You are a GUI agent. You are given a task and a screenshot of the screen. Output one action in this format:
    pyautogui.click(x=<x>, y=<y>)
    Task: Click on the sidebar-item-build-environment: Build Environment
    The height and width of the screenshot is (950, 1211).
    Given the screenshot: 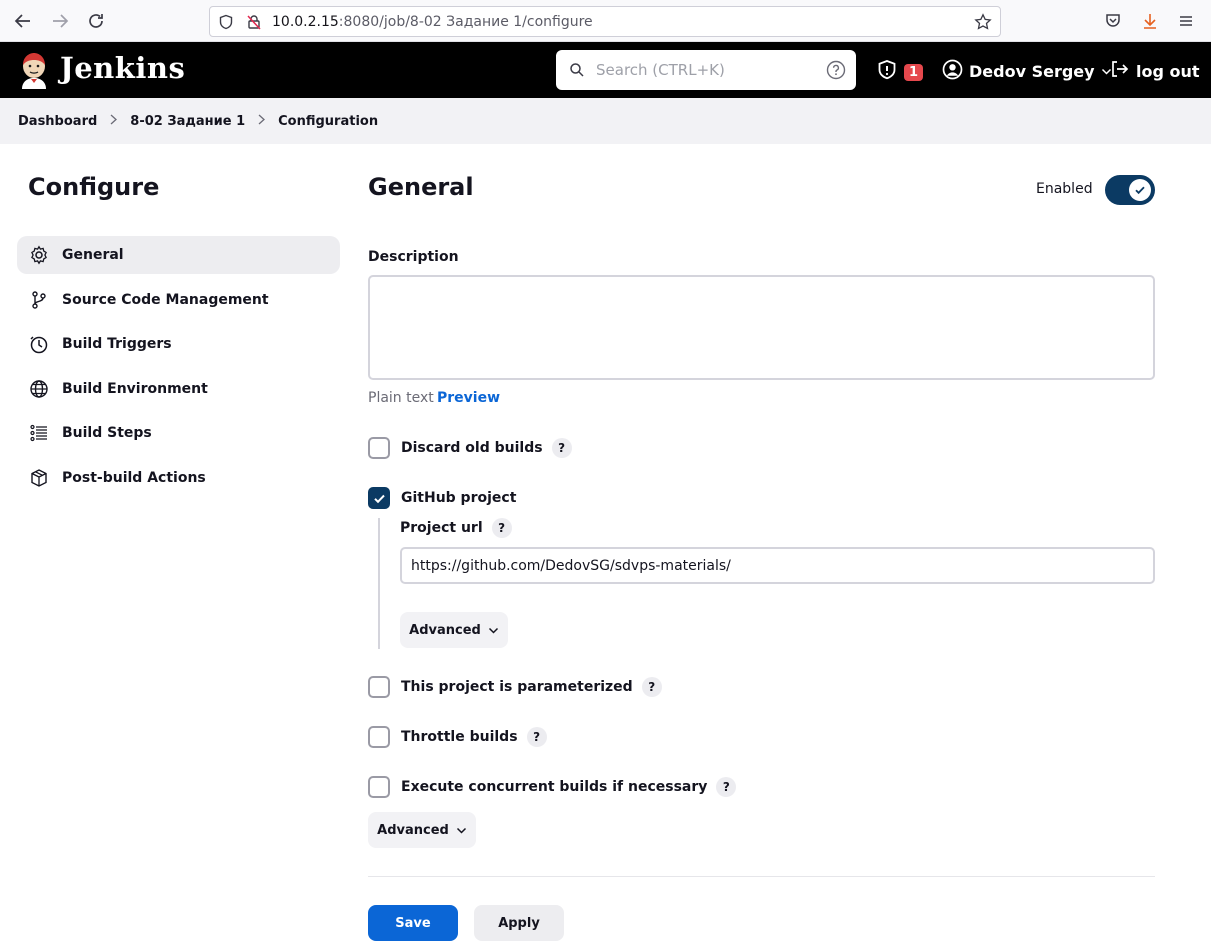 What is the action you would take?
    pyautogui.click(x=178, y=389)
    